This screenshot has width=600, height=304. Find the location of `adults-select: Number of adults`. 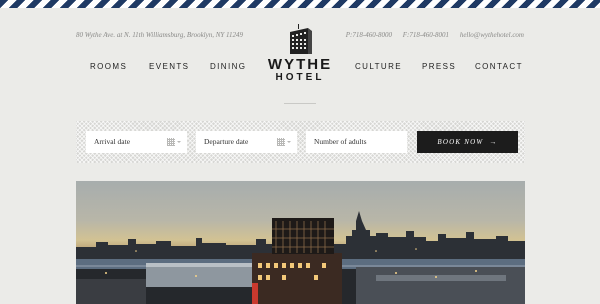

adults-select: Number of adults is located at coordinates (356, 142).